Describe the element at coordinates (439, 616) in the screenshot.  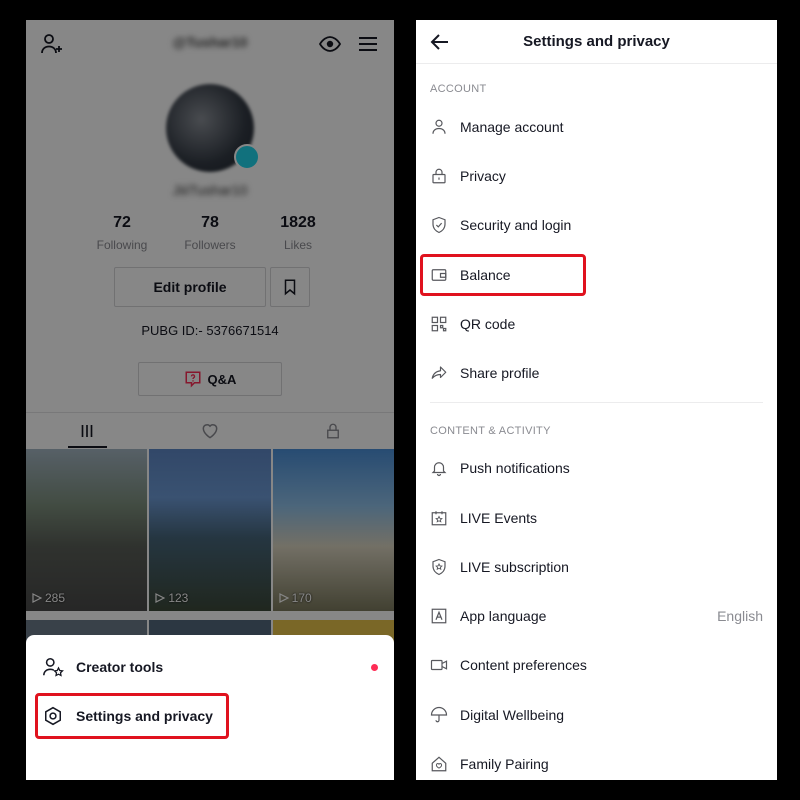
I see `language-icon` at that location.